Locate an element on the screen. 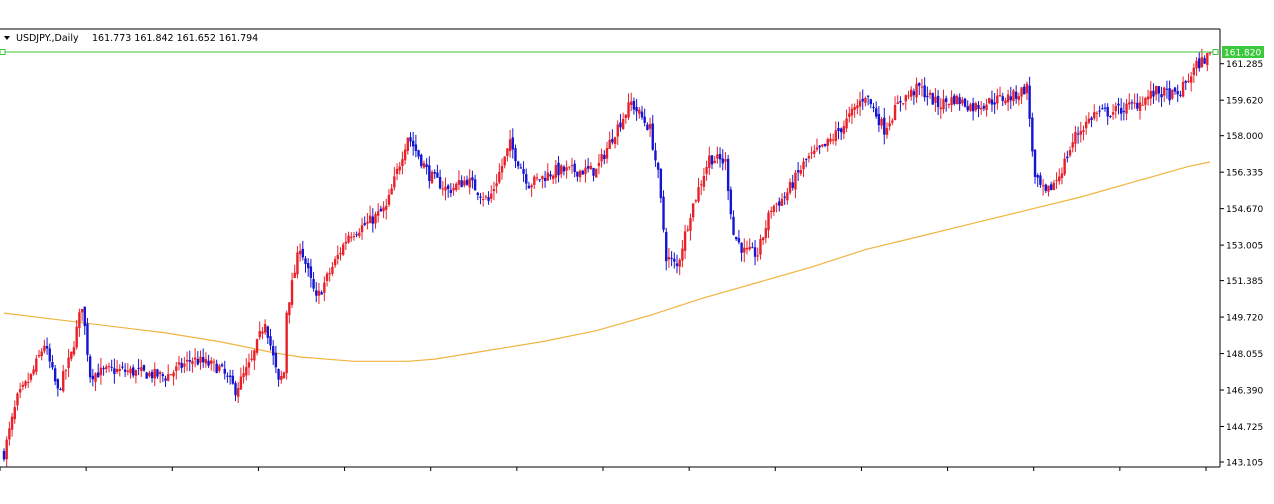 Image resolution: width=1274 pixels, height=504 pixels. price-line-handle-left is located at coordinates (3, 52).